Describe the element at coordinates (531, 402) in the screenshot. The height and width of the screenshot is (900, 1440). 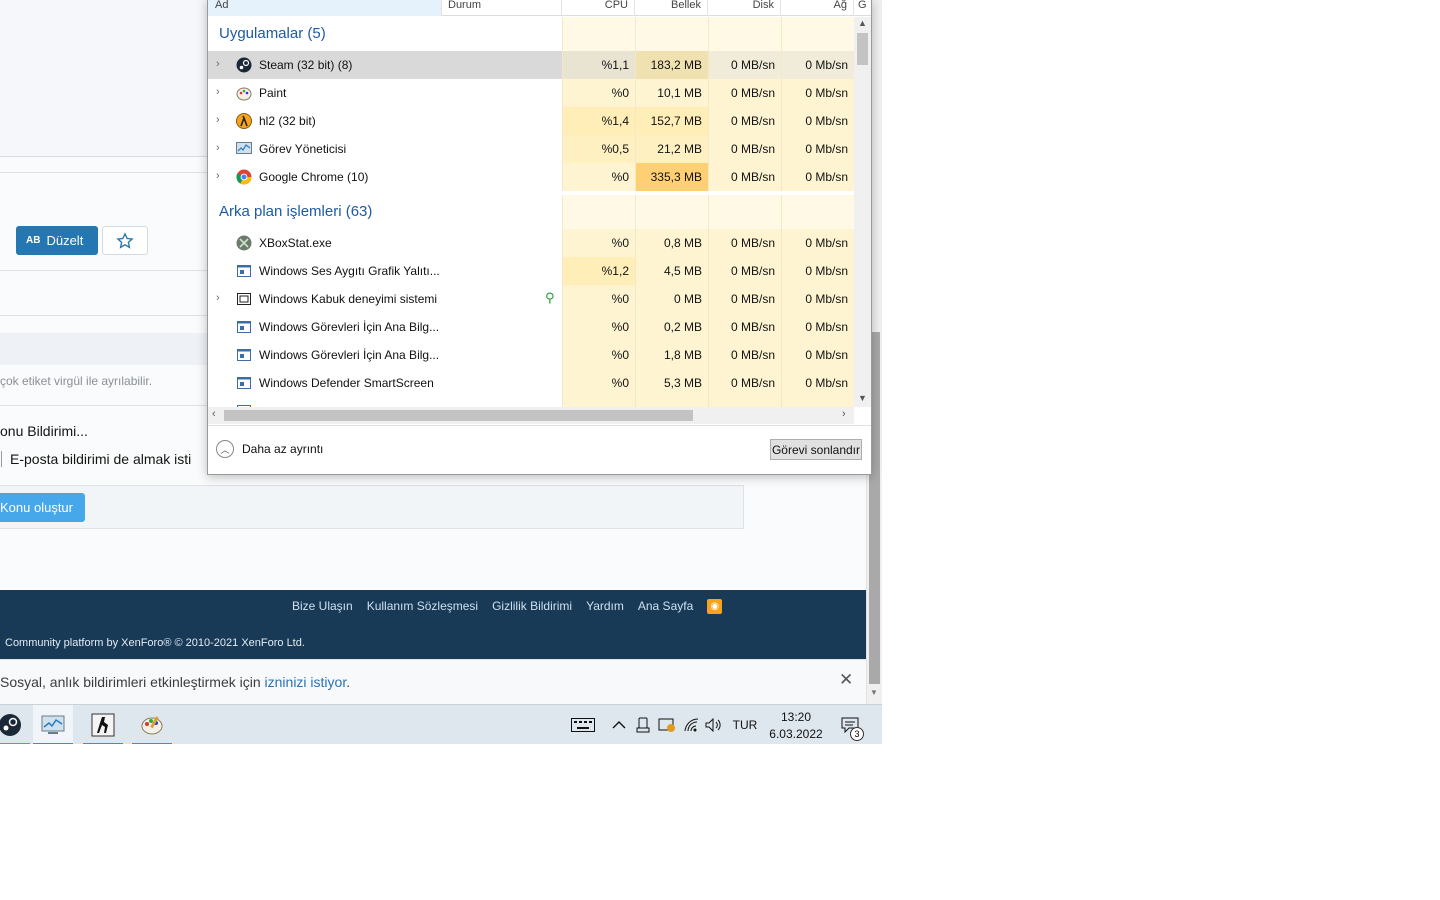
I see `process-row-partial` at that location.